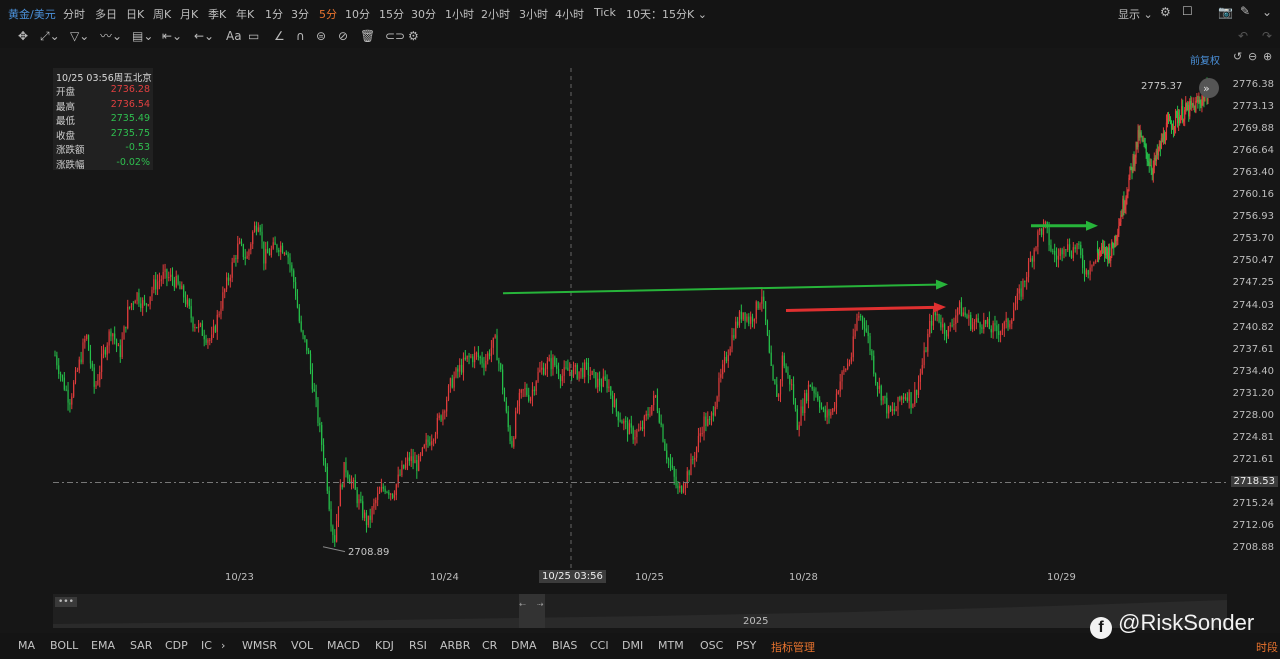 This screenshot has width=1280, height=659. I want to click on lock-icon: ⊜, so click(321, 36).